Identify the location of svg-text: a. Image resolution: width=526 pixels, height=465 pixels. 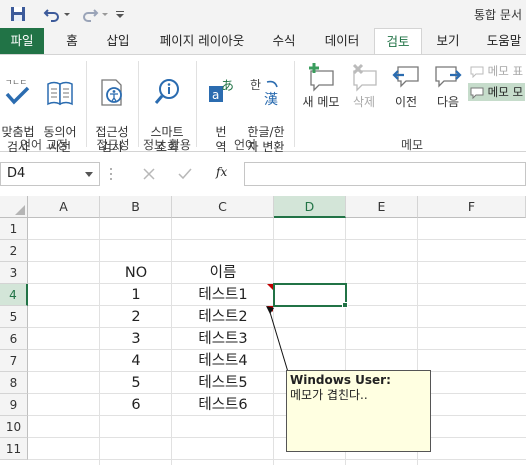
(215, 95).